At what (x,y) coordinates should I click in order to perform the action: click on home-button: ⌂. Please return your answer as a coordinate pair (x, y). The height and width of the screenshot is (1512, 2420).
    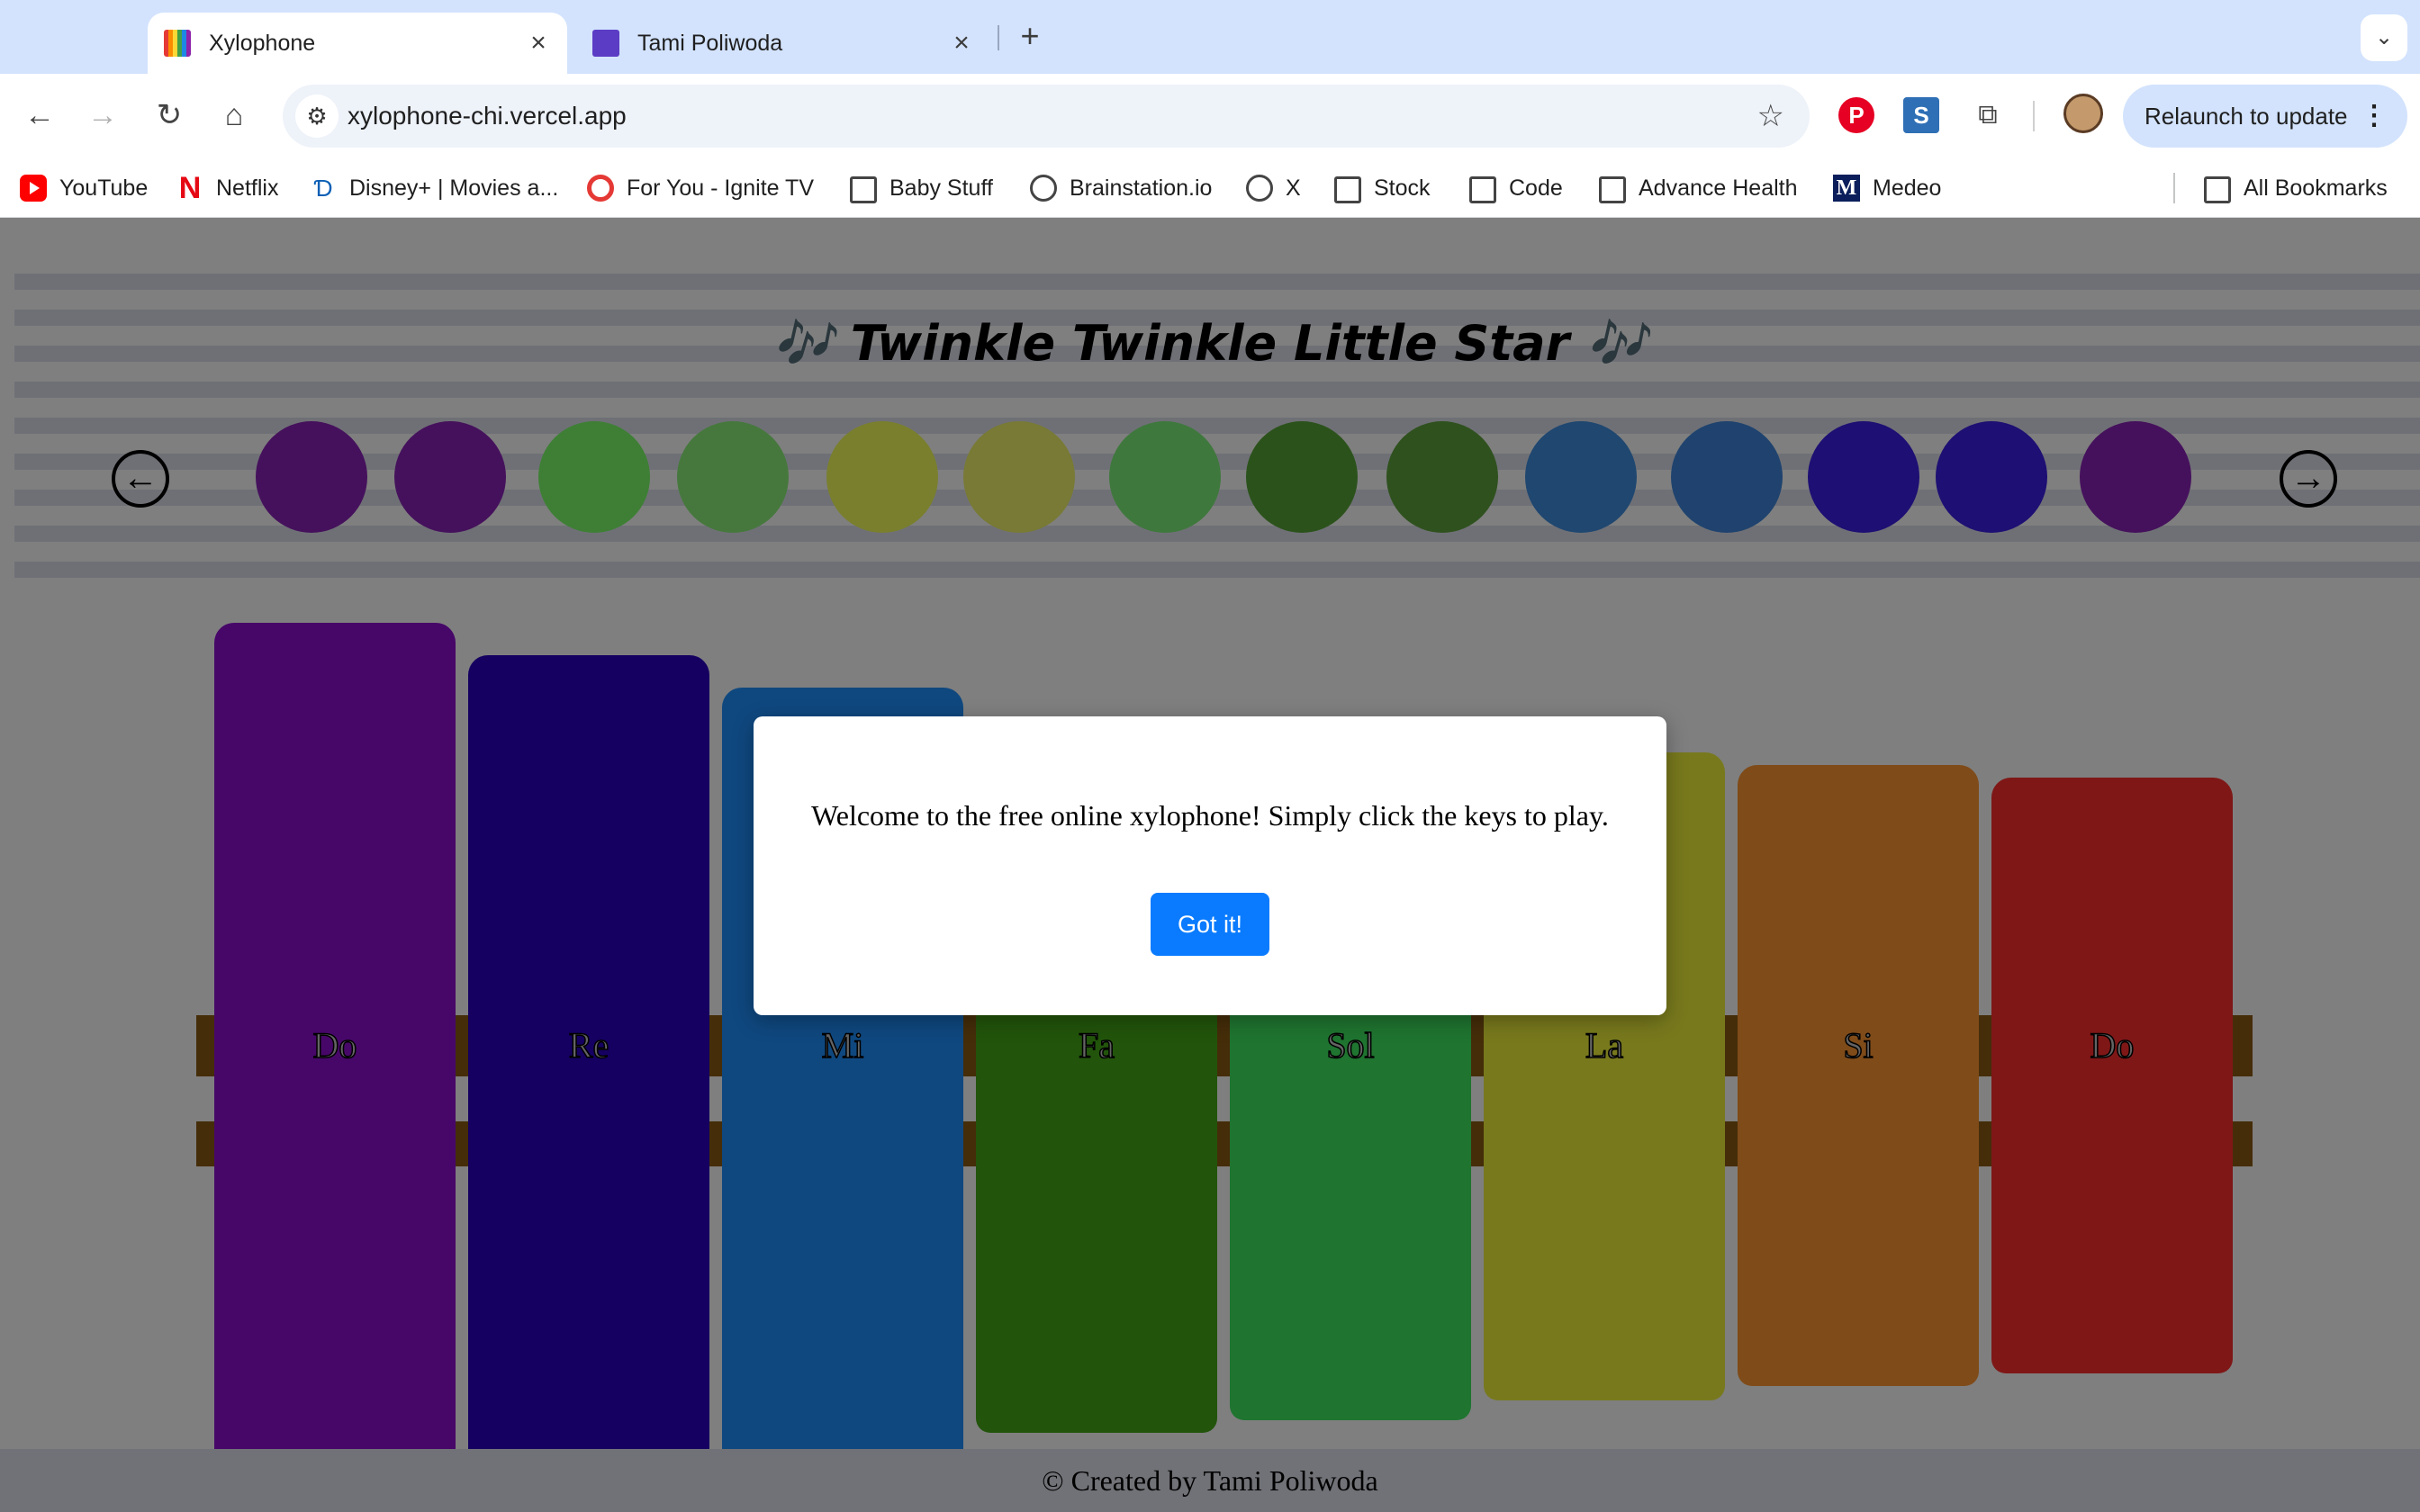
    Looking at the image, I should click on (234, 116).